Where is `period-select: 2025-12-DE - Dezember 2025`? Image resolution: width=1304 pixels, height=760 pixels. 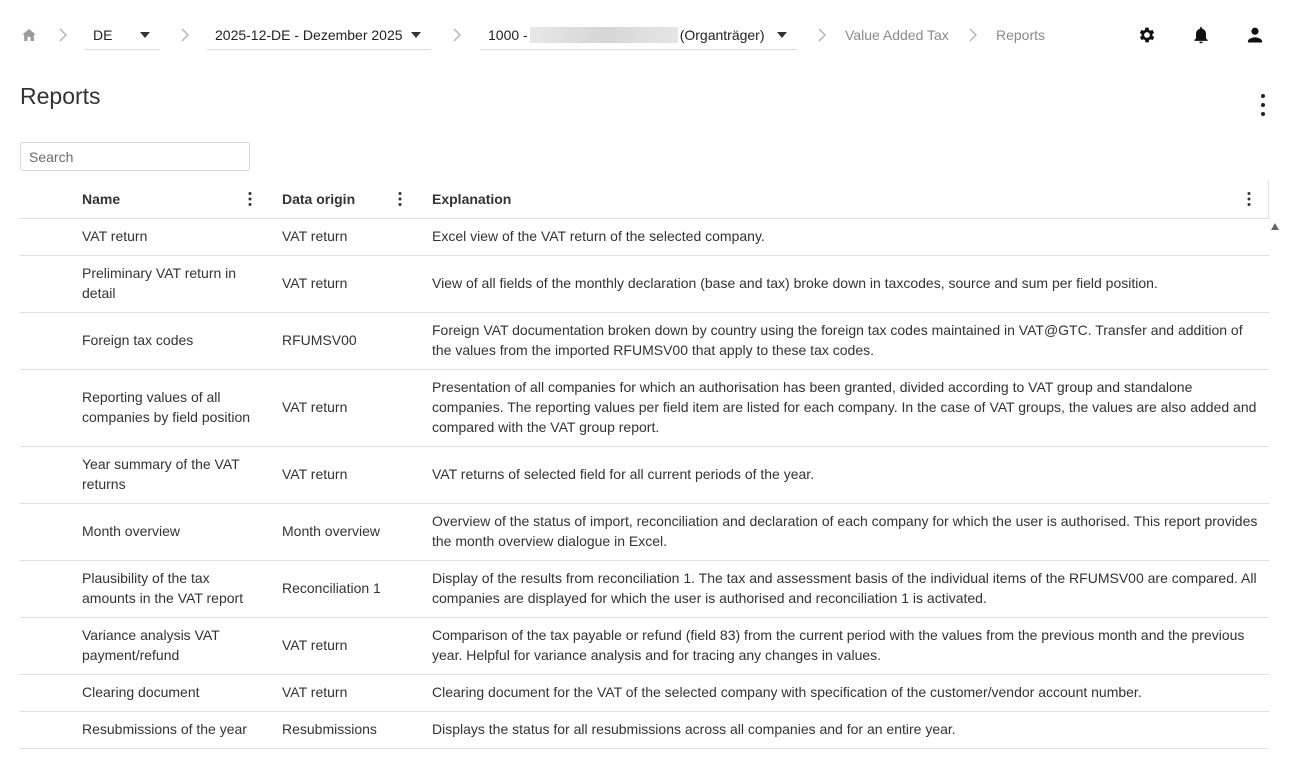 period-select: 2025-12-DE - Dezember 2025 is located at coordinates (319, 35).